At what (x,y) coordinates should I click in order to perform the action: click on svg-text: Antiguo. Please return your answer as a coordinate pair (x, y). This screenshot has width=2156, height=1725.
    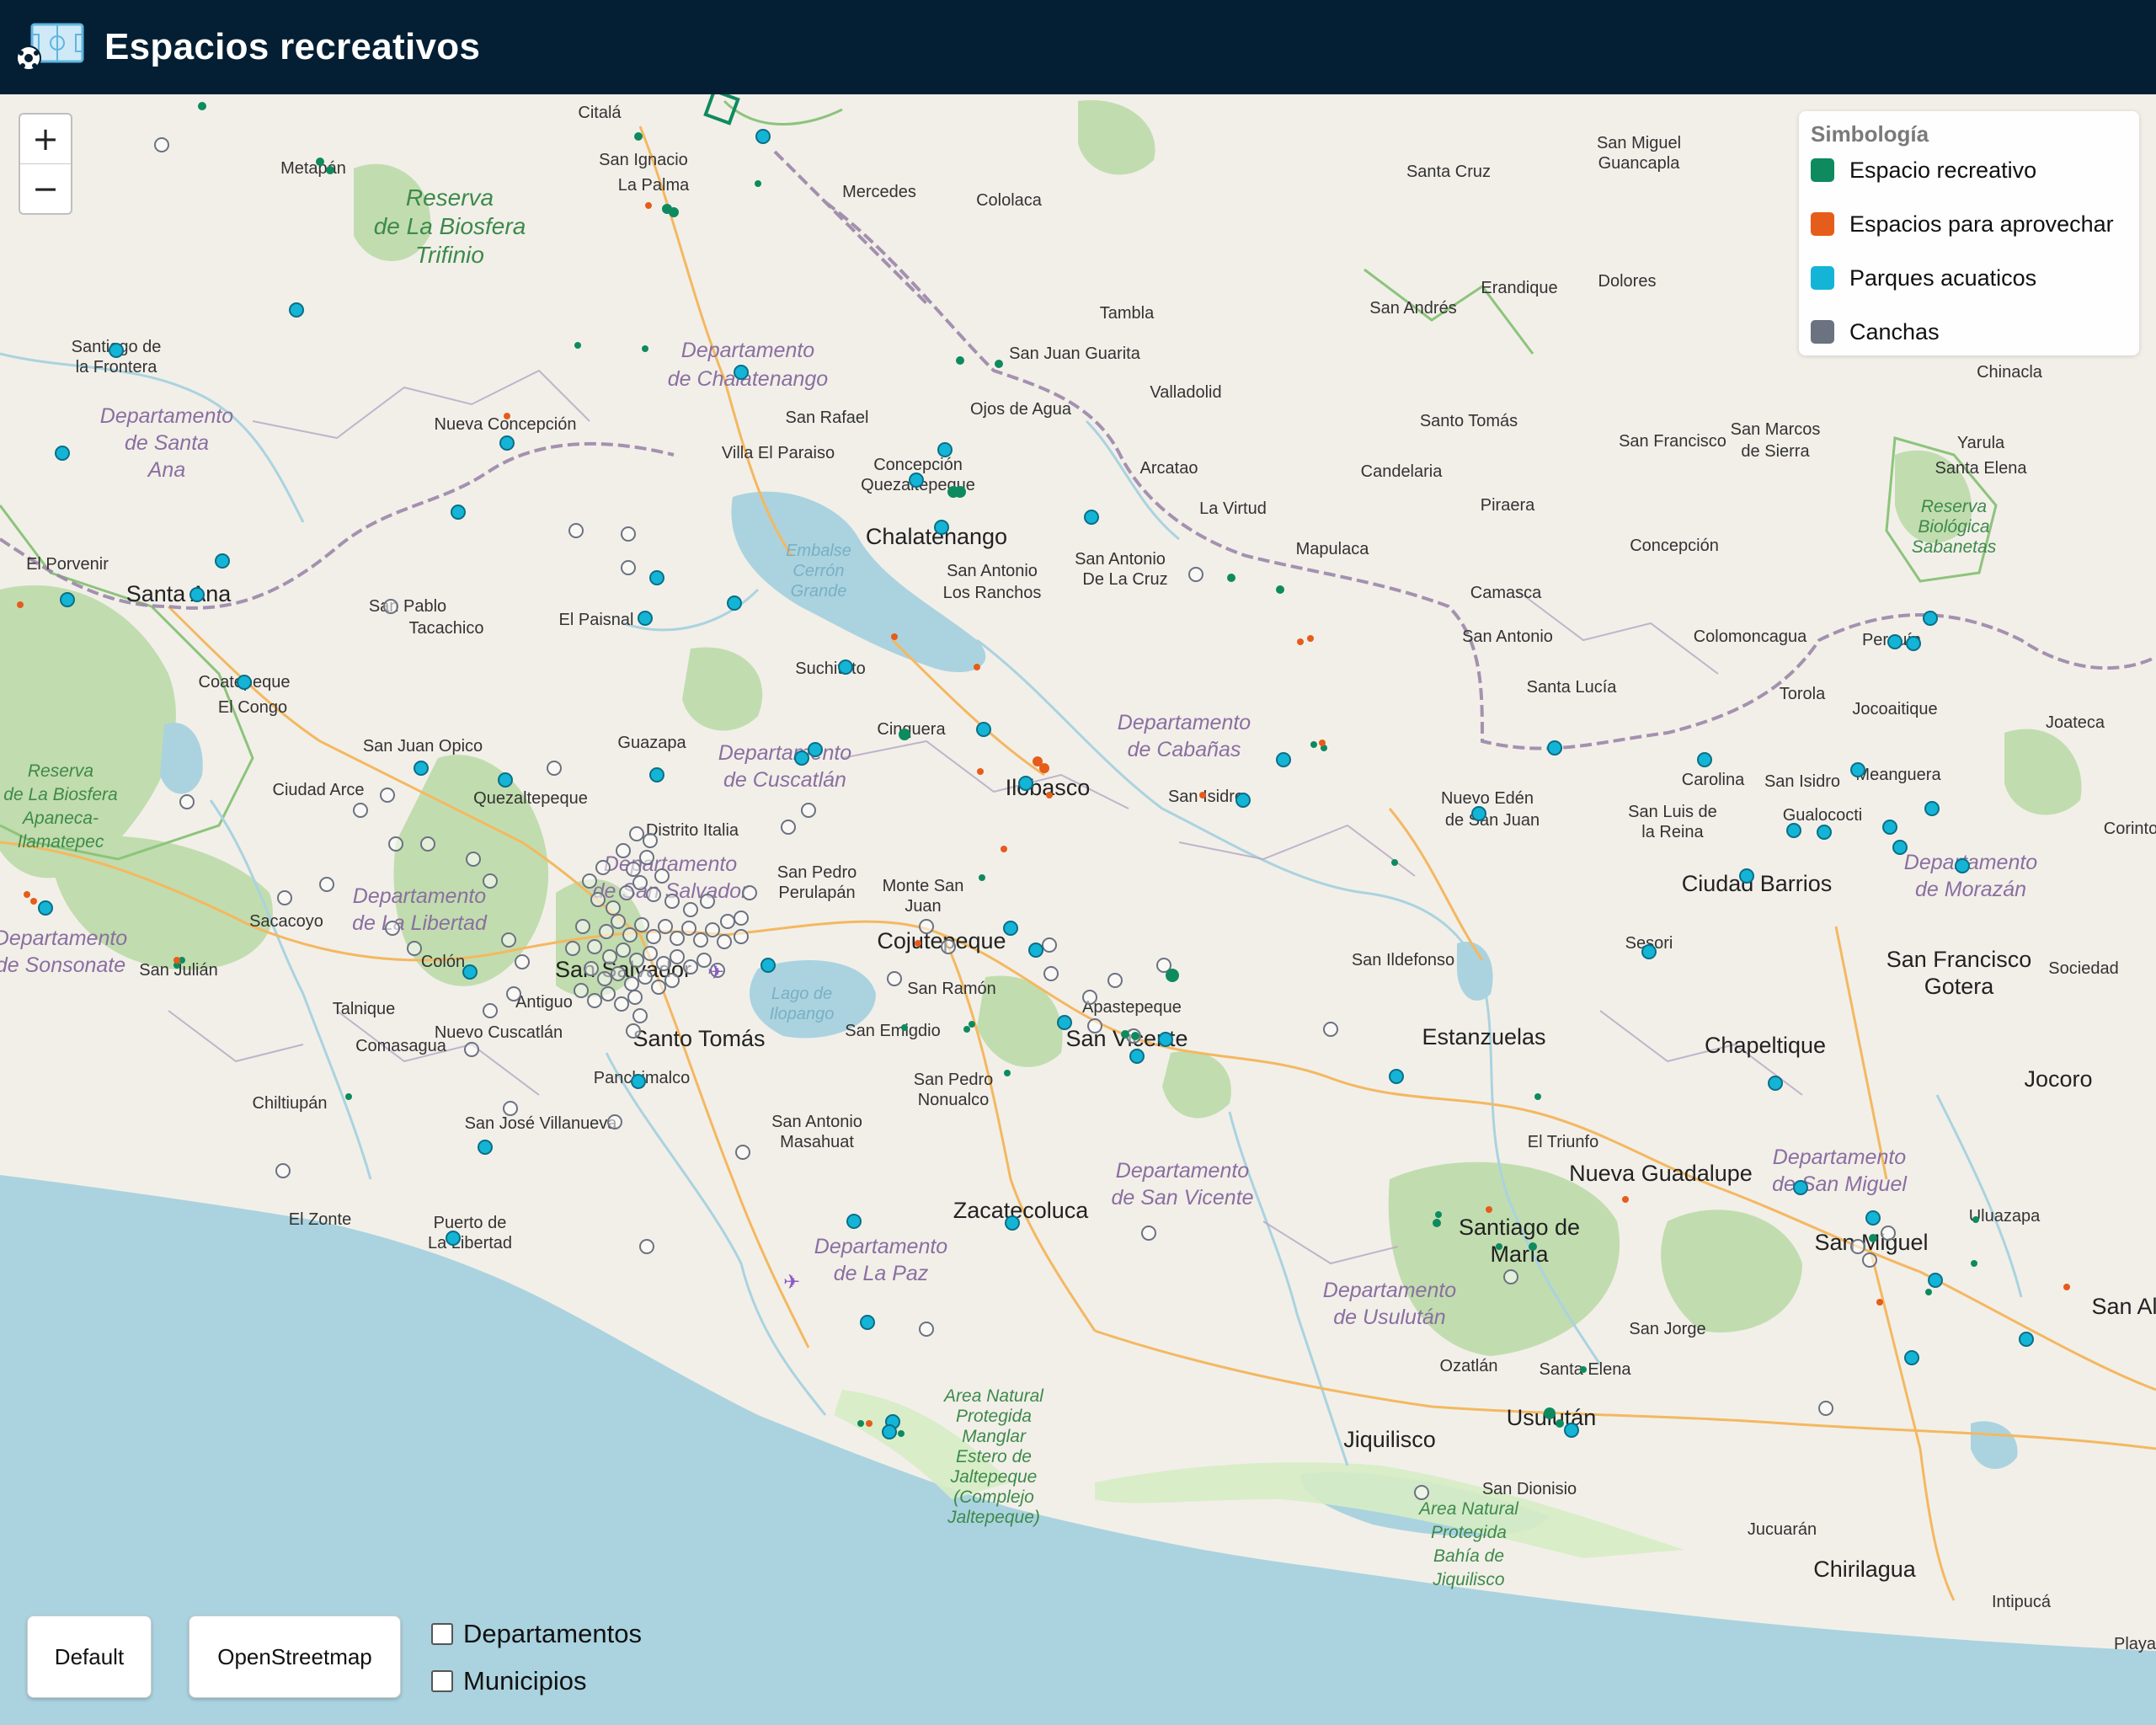
    Looking at the image, I should click on (544, 1002).